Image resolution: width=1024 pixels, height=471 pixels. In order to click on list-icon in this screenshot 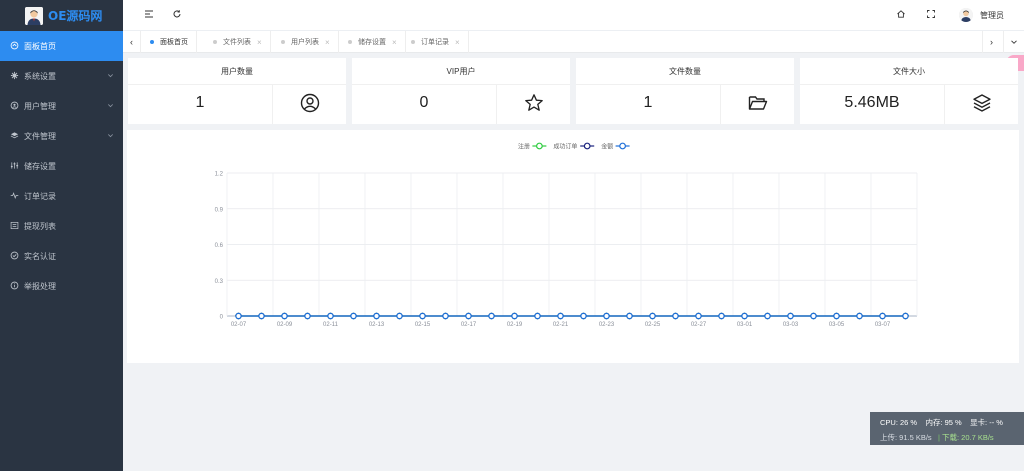, I will do `click(14, 226)`.